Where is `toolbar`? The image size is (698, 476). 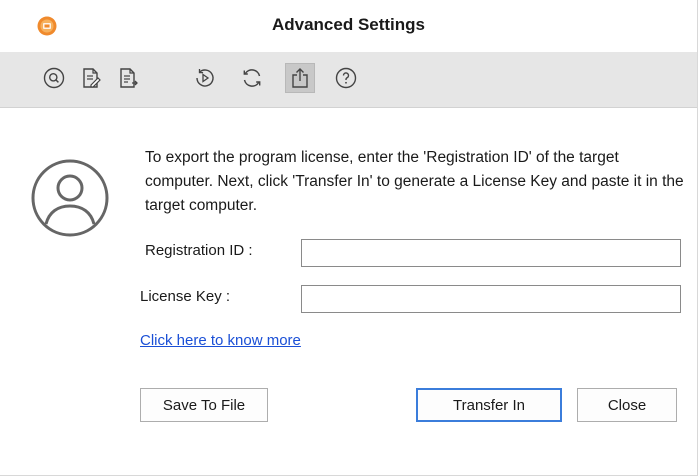 toolbar is located at coordinates (348, 80).